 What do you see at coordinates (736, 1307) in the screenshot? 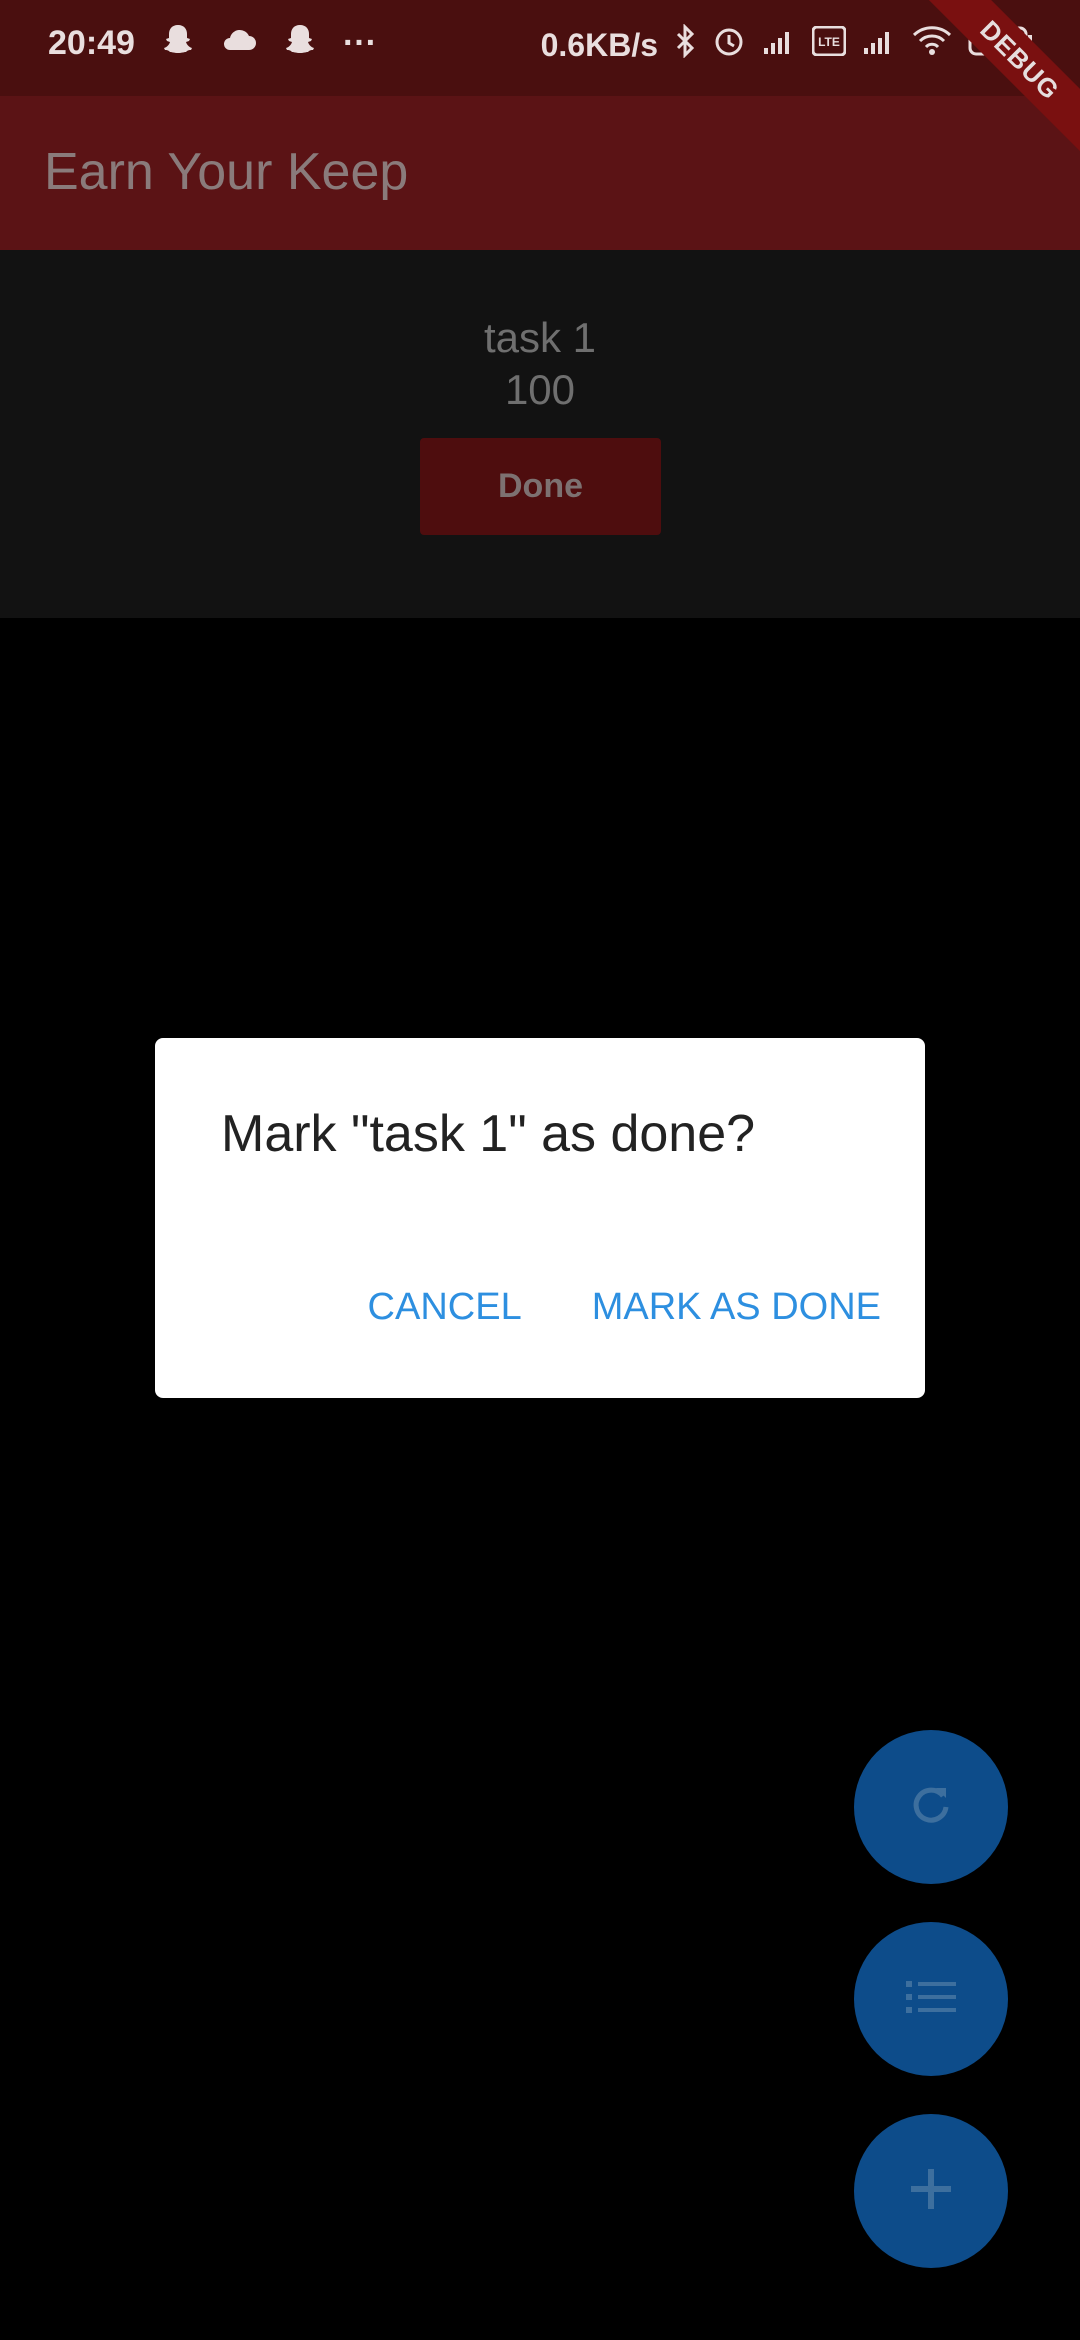
I see `mark-as-done-button: MARK AS DONE` at bounding box center [736, 1307].